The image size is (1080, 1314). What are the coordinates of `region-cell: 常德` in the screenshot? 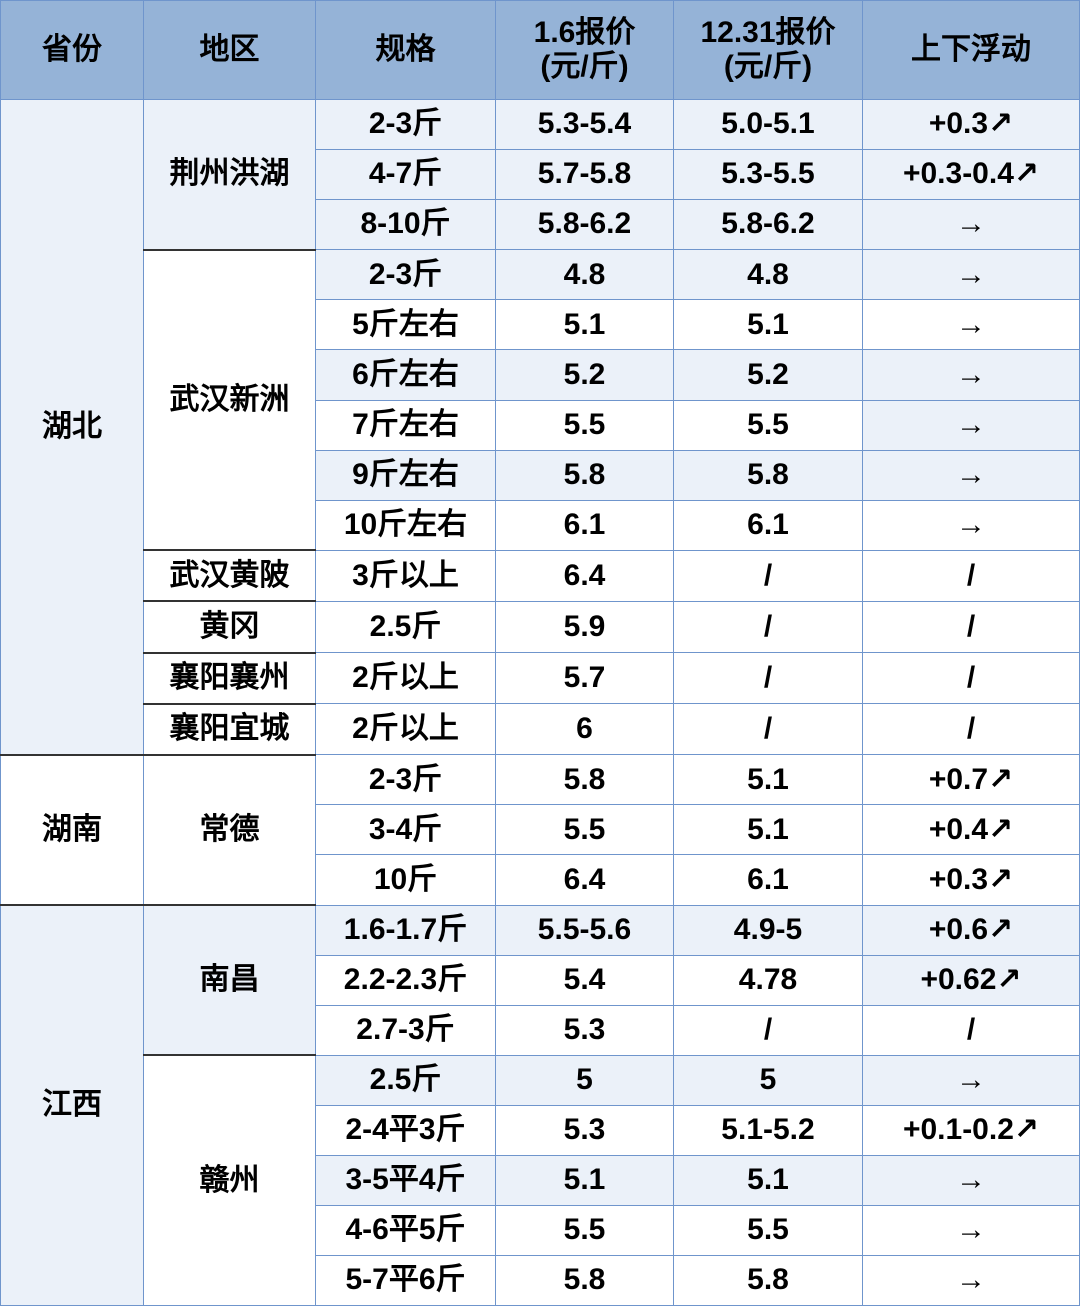 It's located at (229, 829).